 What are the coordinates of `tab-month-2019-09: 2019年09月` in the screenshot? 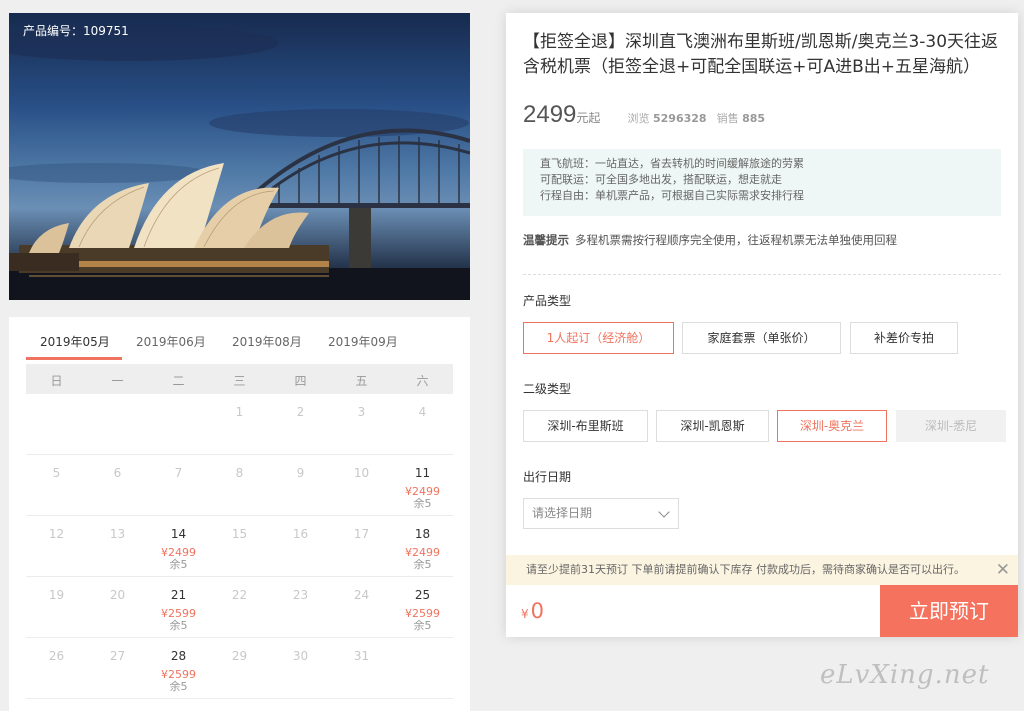 It's located at (363, 341).